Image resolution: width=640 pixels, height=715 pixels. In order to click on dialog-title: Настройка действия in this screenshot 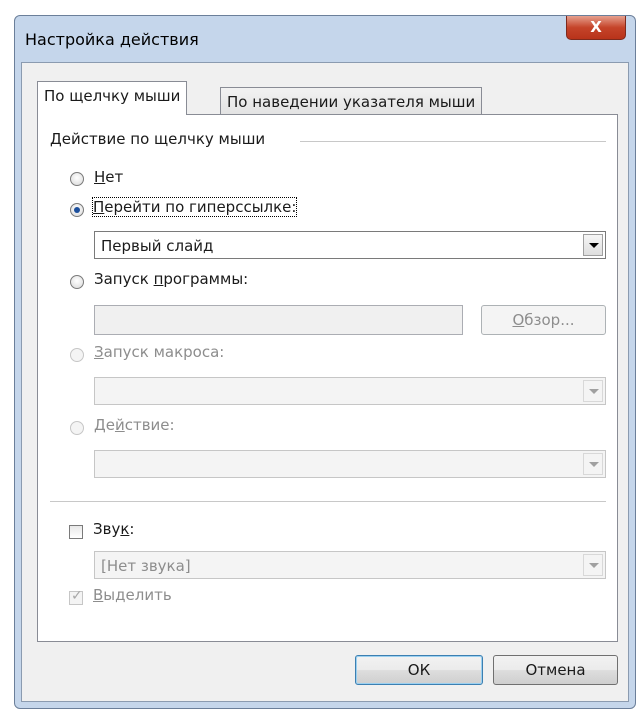, I will do `click(112, 39)`.